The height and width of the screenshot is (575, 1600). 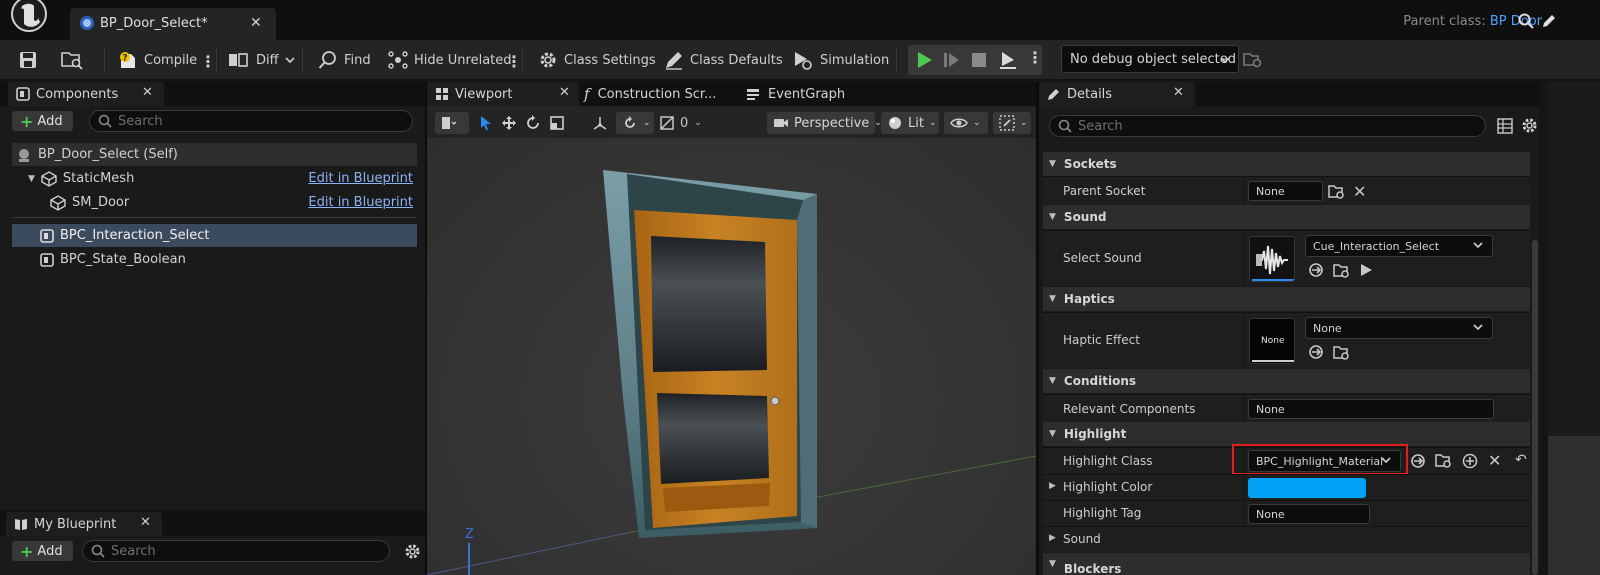 What do you see at coordinates (840, 60) in the screenshot?
I see `simulation-button: Simulation` at bounding box center [840, 60].